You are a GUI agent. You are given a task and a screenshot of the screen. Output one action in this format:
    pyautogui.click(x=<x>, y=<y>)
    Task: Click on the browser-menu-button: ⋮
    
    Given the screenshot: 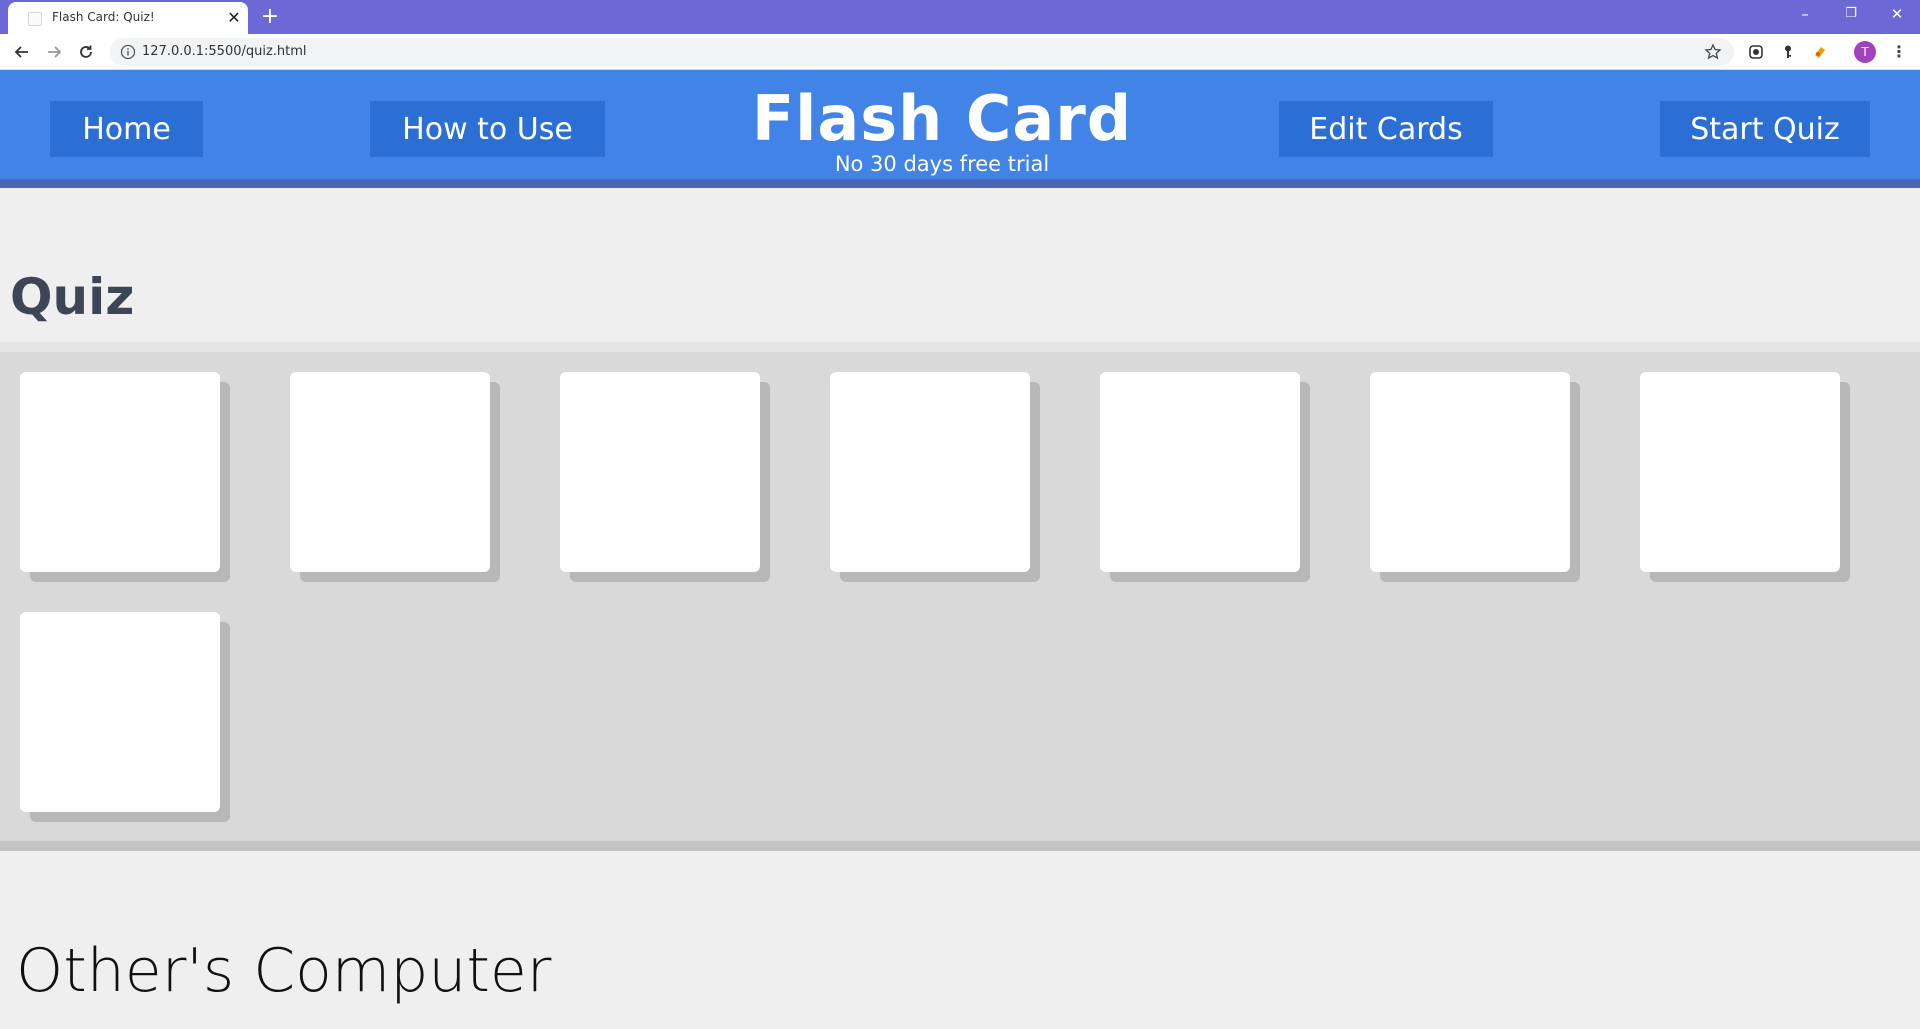 What is the action you would take?
    pyautogui.click(x=1899, y=52)
    